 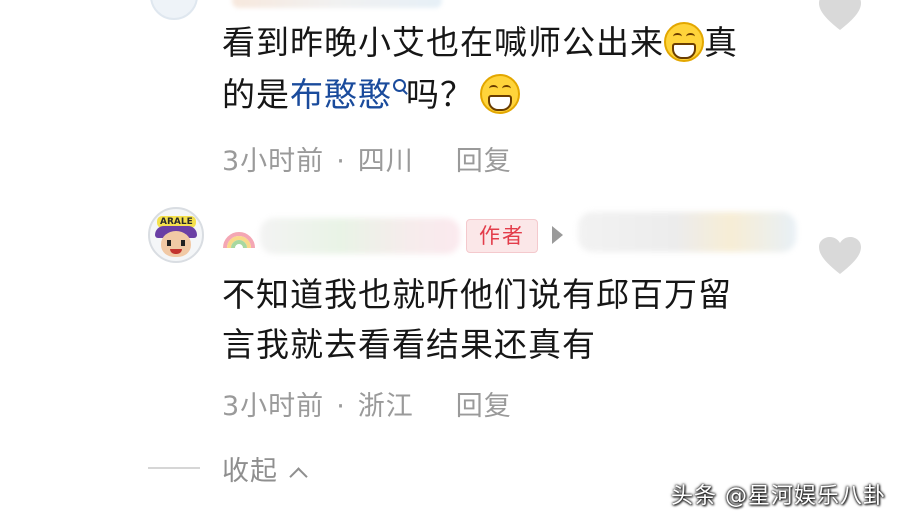 I want to click on username-blurred, so click(x=360, y=236).